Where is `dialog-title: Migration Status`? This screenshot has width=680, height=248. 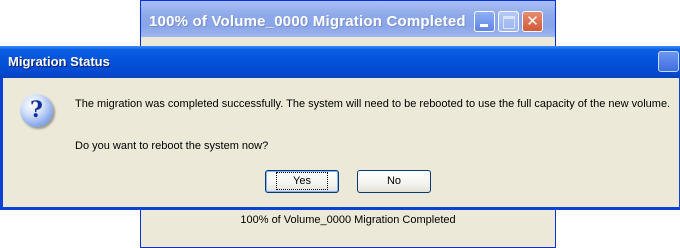 dialog-title: Migration Status is located at coordinates (59, 61).